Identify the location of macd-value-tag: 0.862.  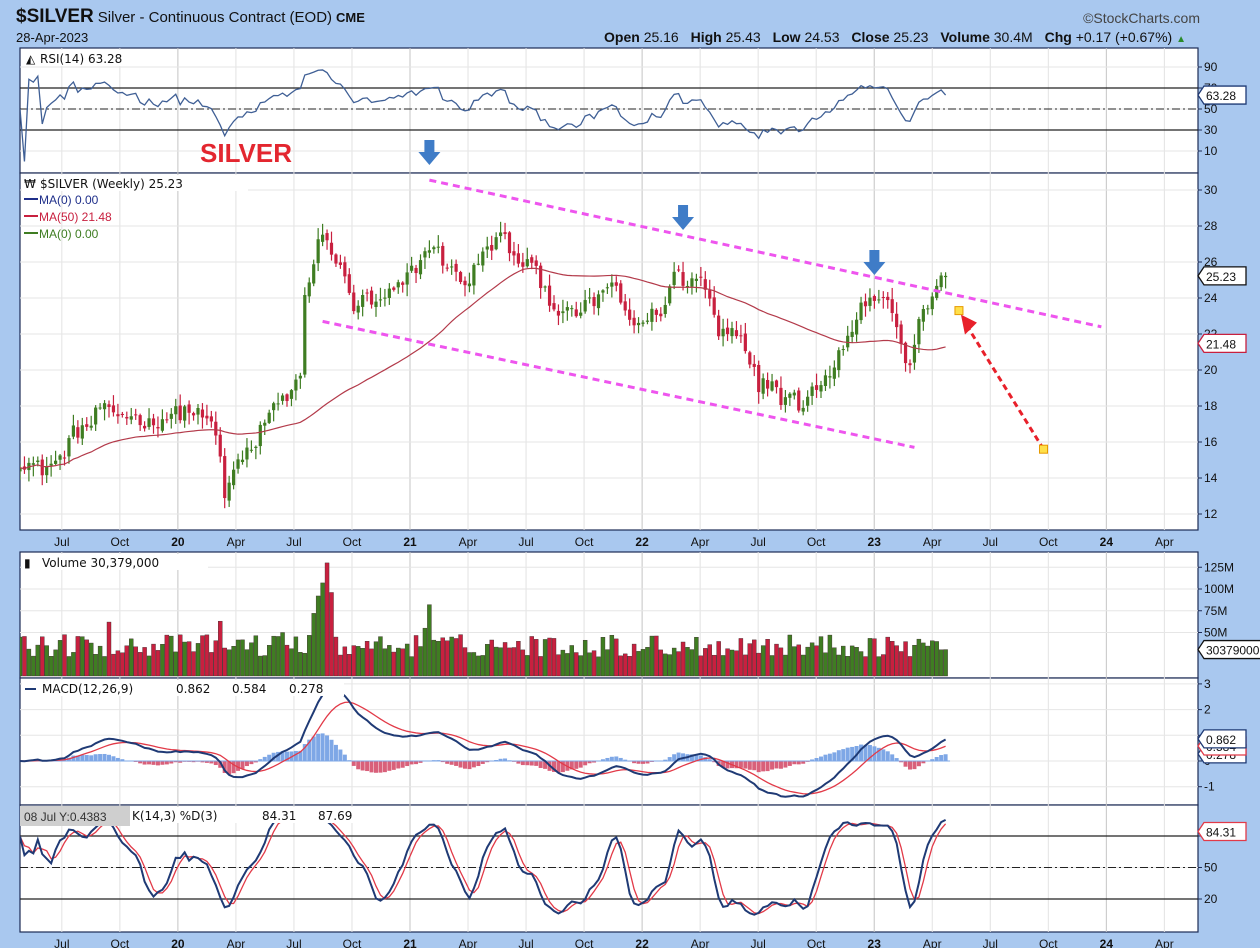
(1221, 740).